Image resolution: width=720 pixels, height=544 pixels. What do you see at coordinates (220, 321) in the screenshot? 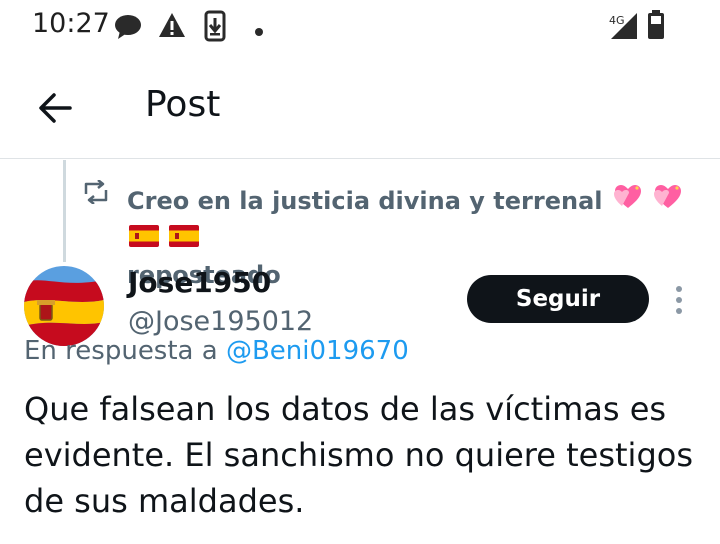
I see `author-handle: @Jose195012` at bounding box center [220, 321].